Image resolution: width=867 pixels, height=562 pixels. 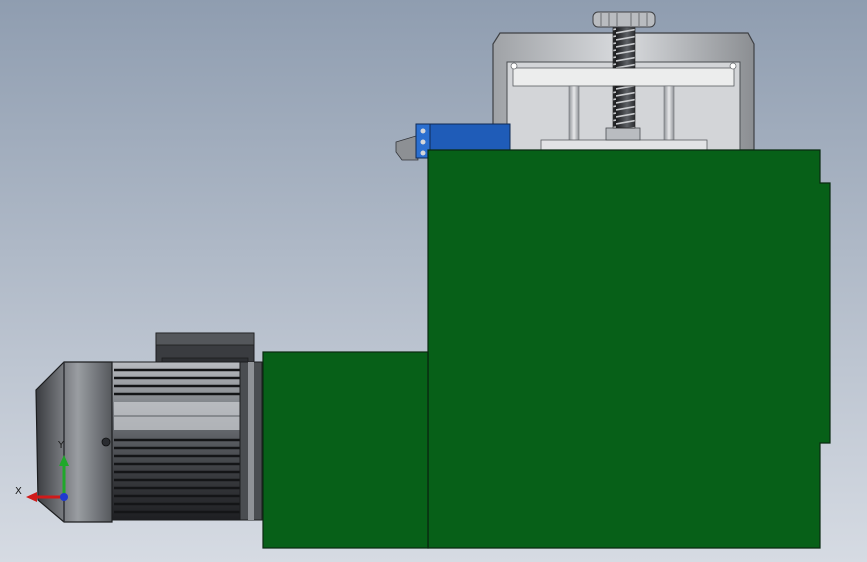 I want to click on triad-x-label: X, so click(x=18, y=491).